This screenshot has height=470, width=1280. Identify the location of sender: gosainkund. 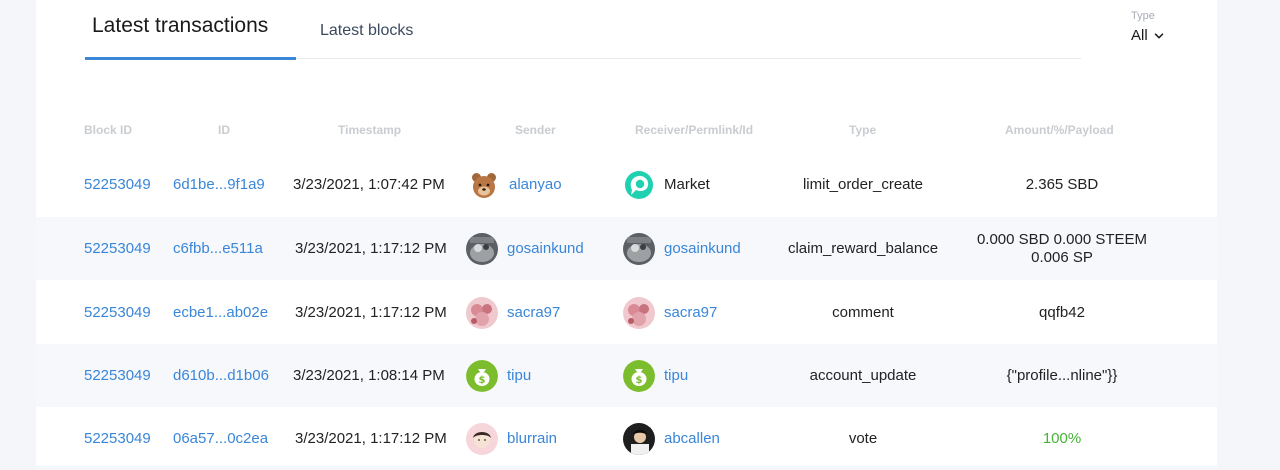
(525, 248).